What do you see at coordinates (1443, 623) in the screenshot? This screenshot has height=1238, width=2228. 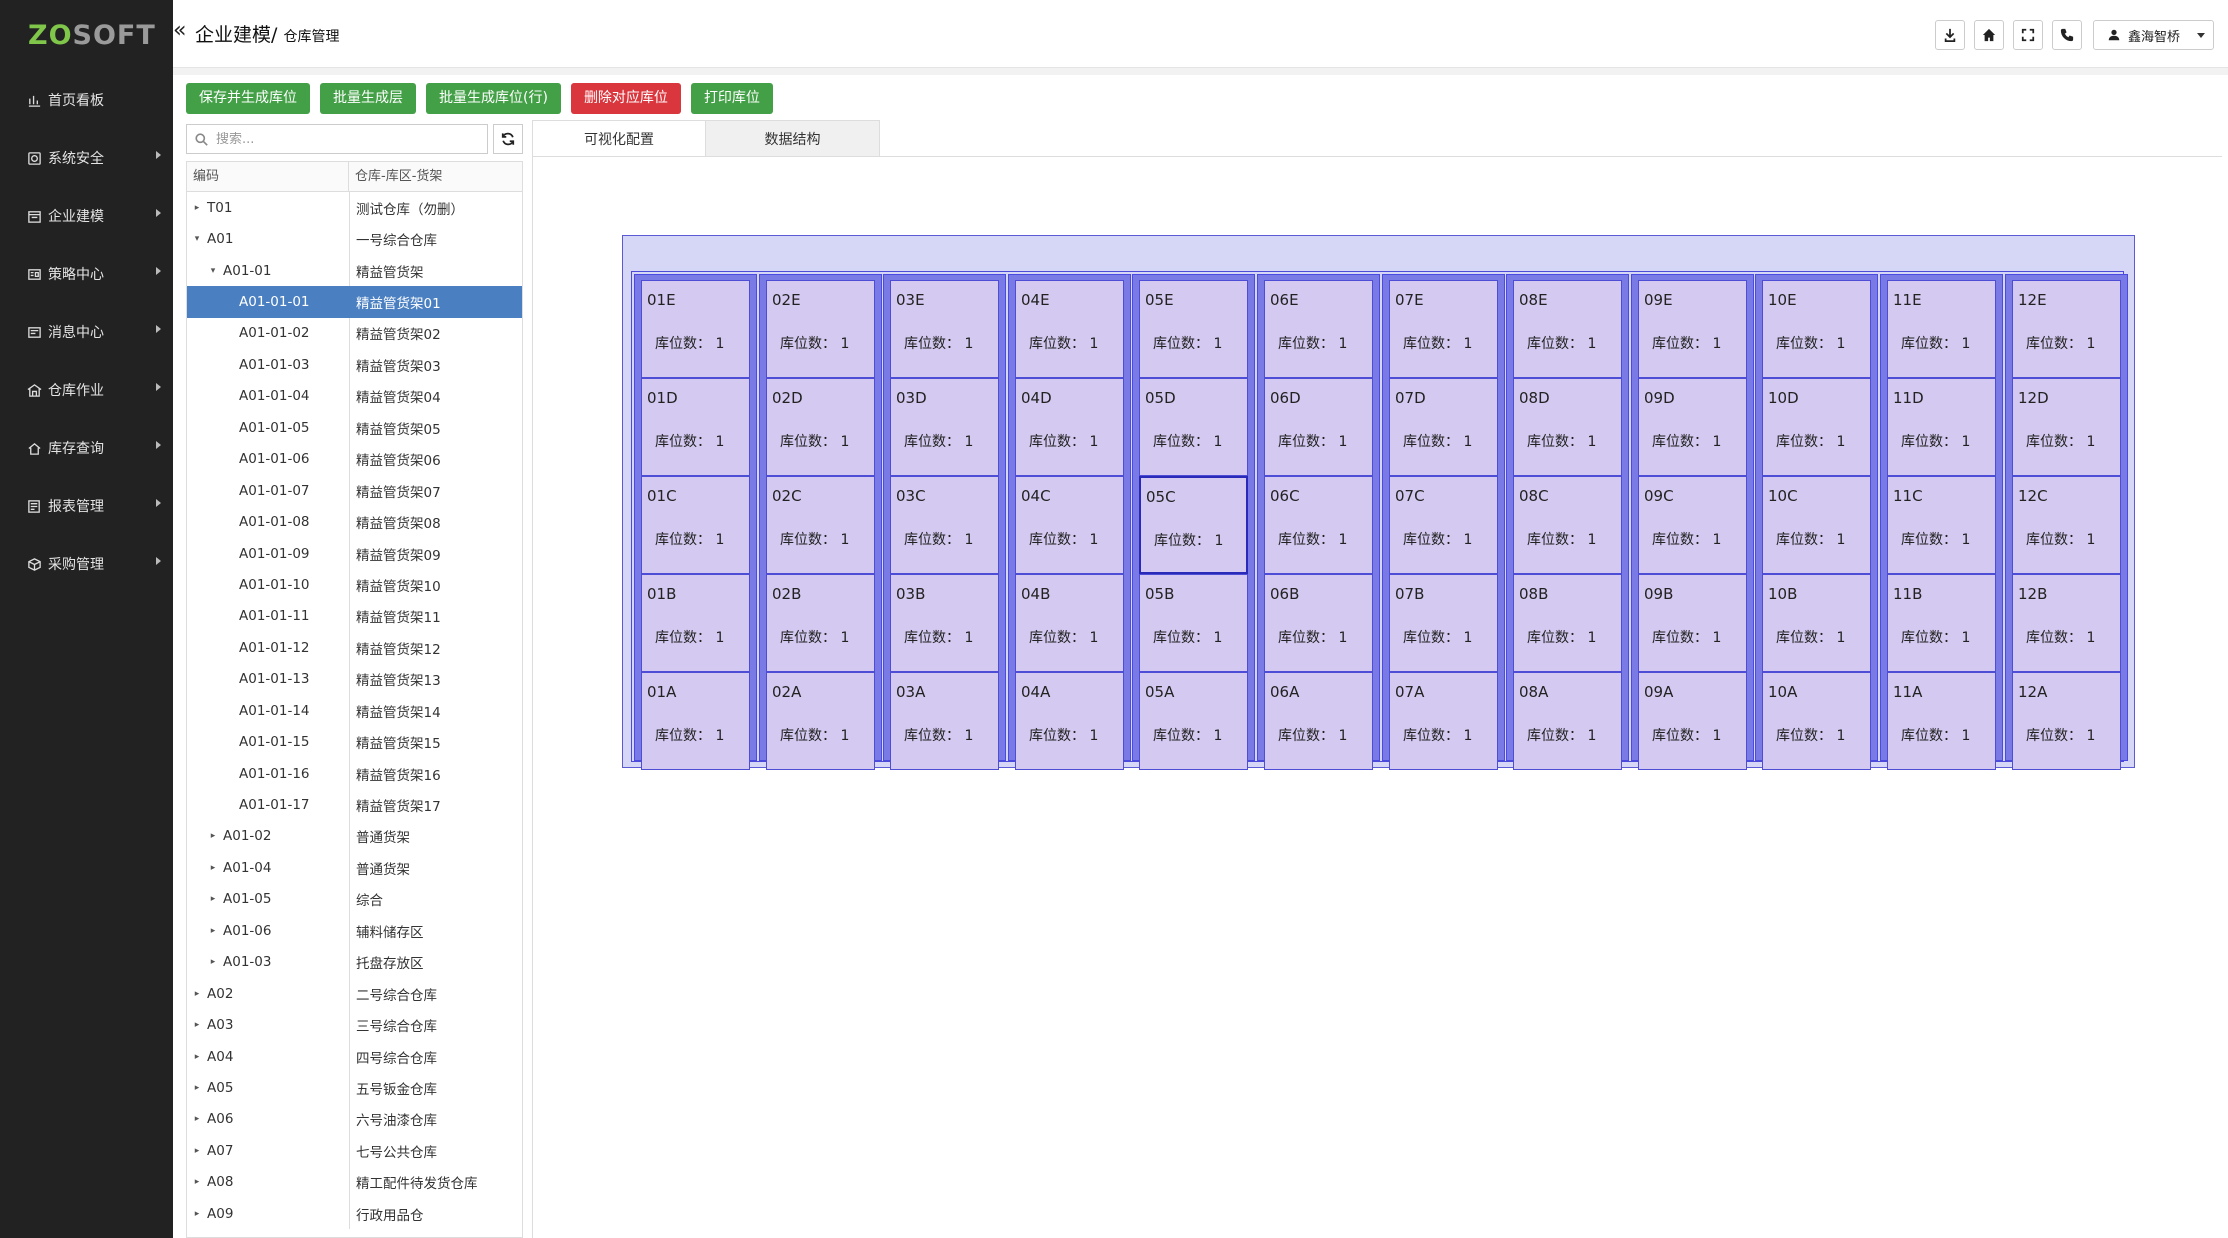 I see `rack-cell: 07B 库位数： 1` at bounding box center [1443, 623].